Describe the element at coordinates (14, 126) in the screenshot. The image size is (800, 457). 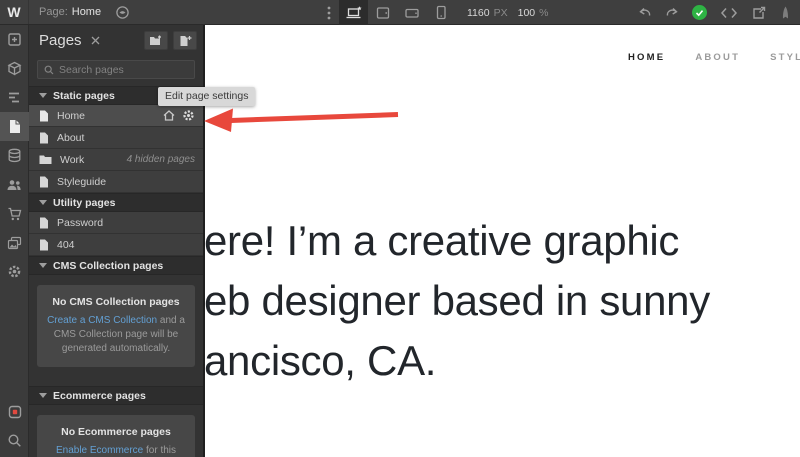
I see `pages-icon` at that location.